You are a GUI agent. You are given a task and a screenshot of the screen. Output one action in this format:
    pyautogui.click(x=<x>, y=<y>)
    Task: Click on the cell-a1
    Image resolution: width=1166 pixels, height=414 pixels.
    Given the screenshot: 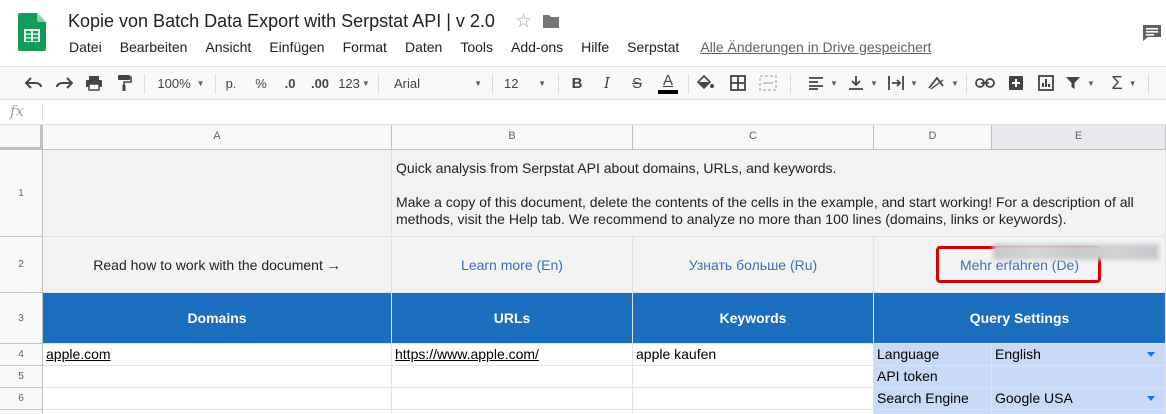 What is the action you would take?
    pyautogui.click(x=217, y=193)
    